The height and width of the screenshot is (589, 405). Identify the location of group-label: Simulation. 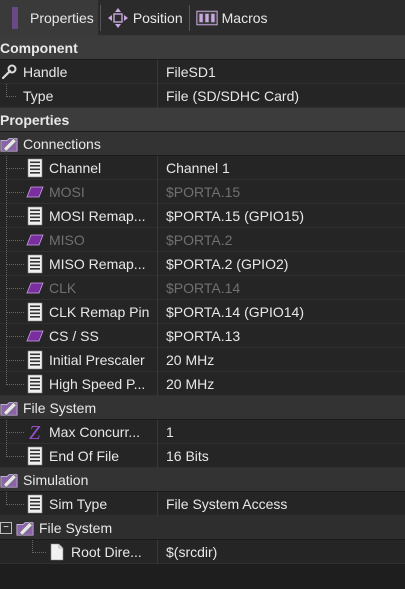
(56, 479).